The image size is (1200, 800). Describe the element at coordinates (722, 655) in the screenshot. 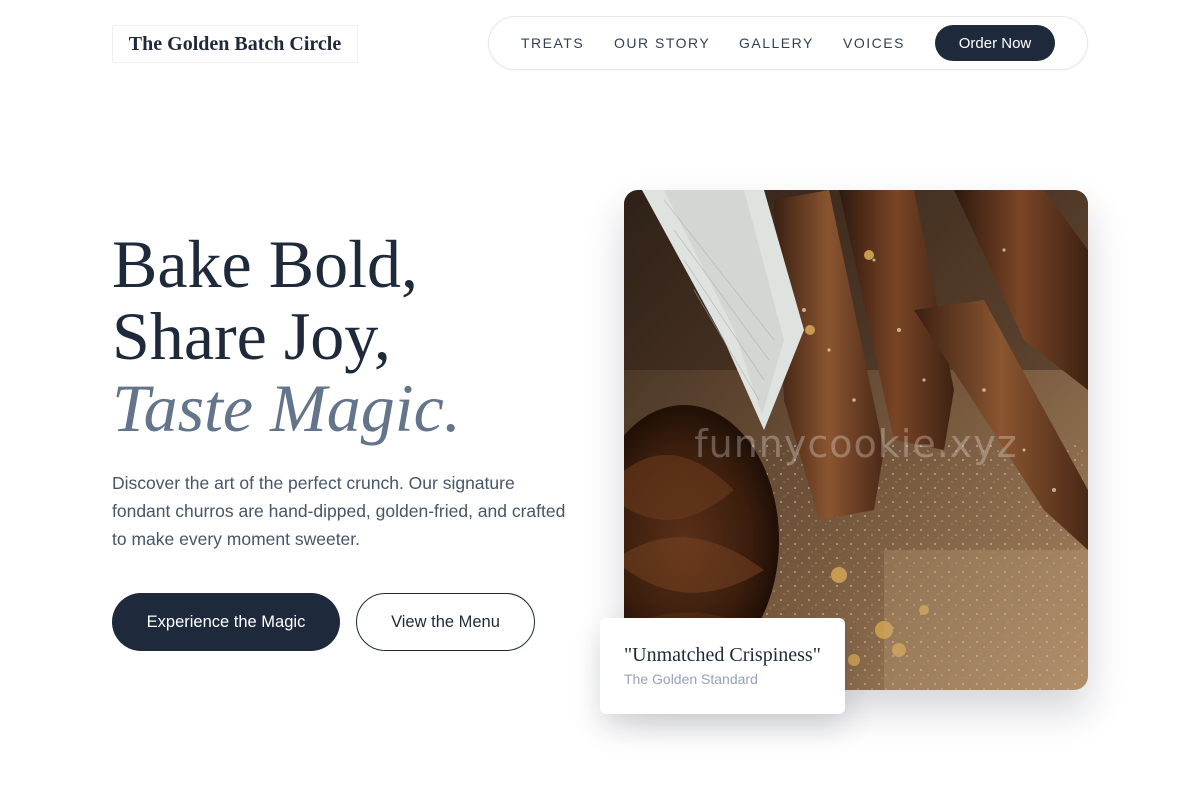

I see `testimonial-title: "Unmatched Crispiness"` at that location.